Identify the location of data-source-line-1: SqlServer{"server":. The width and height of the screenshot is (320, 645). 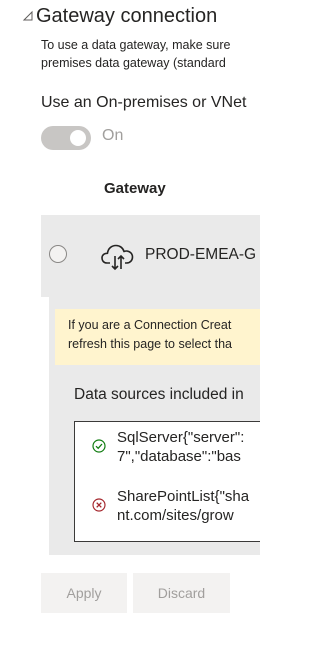
(181, 437).